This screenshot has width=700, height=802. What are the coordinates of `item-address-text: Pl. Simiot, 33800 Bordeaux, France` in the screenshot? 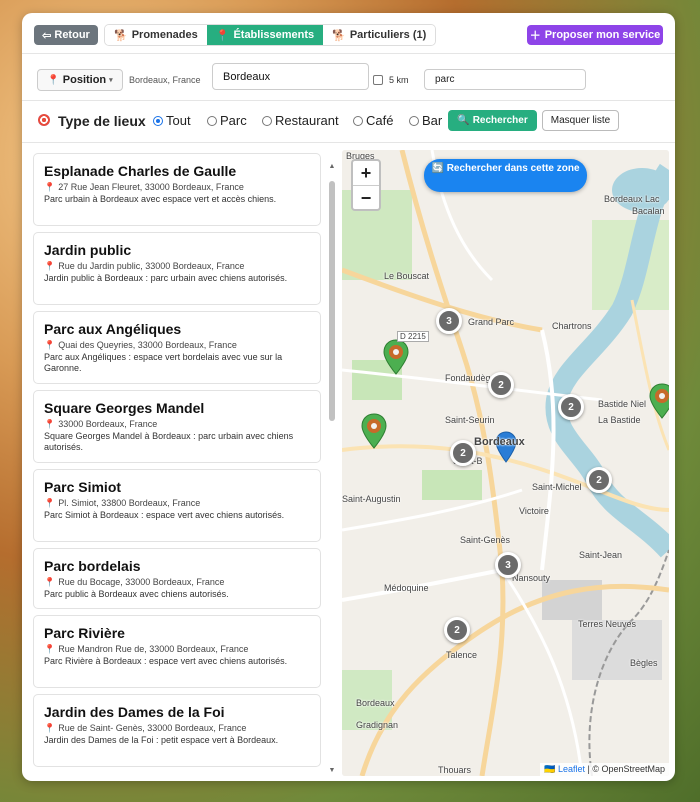 It's located at (129, 503).